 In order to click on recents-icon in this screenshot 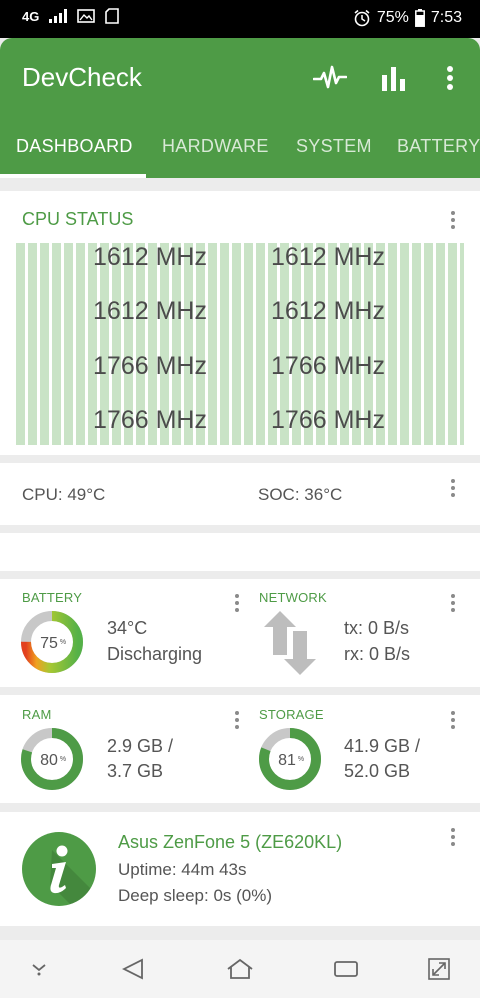, I will do `click(346, 969)`.